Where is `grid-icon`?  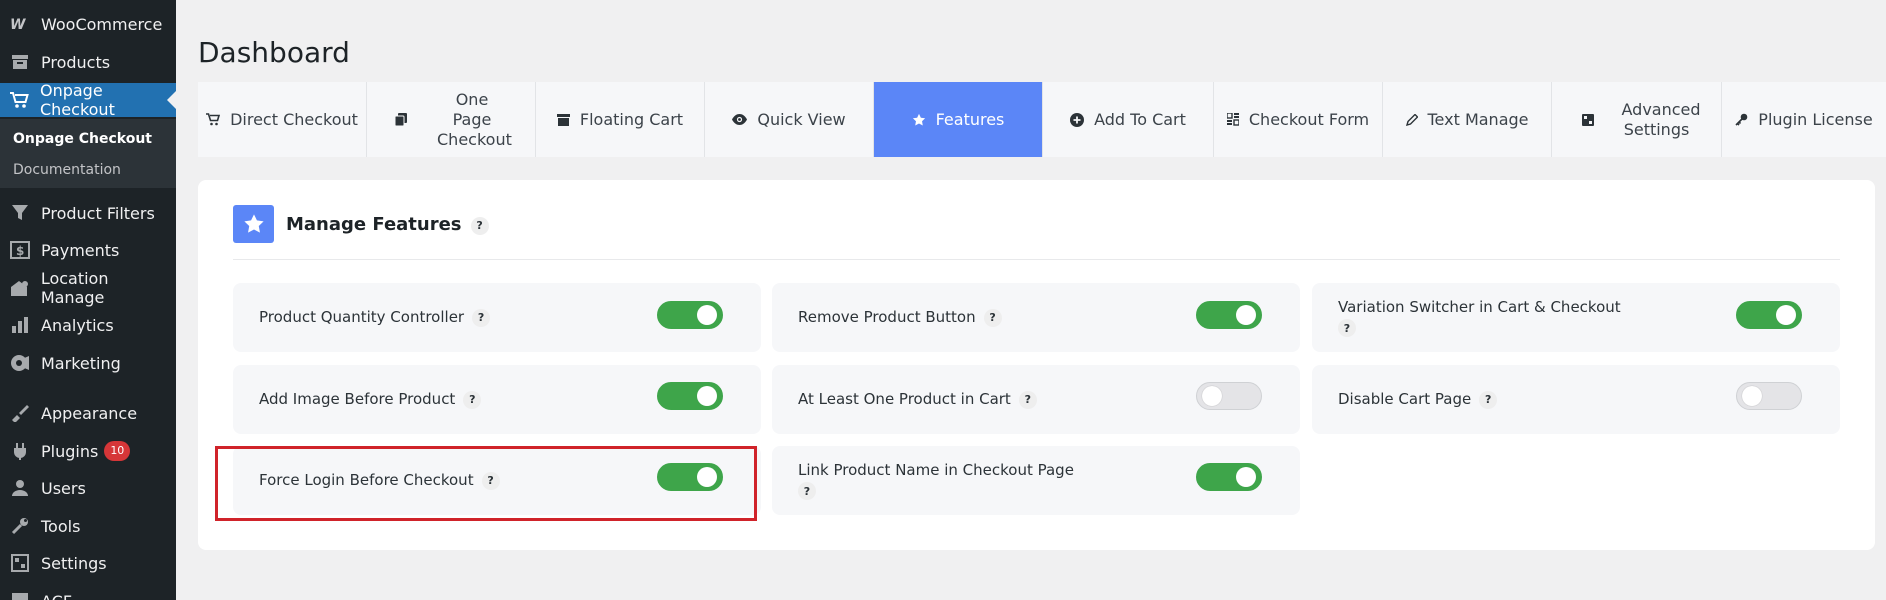
grid-icon is located at coordinates (20, 595).